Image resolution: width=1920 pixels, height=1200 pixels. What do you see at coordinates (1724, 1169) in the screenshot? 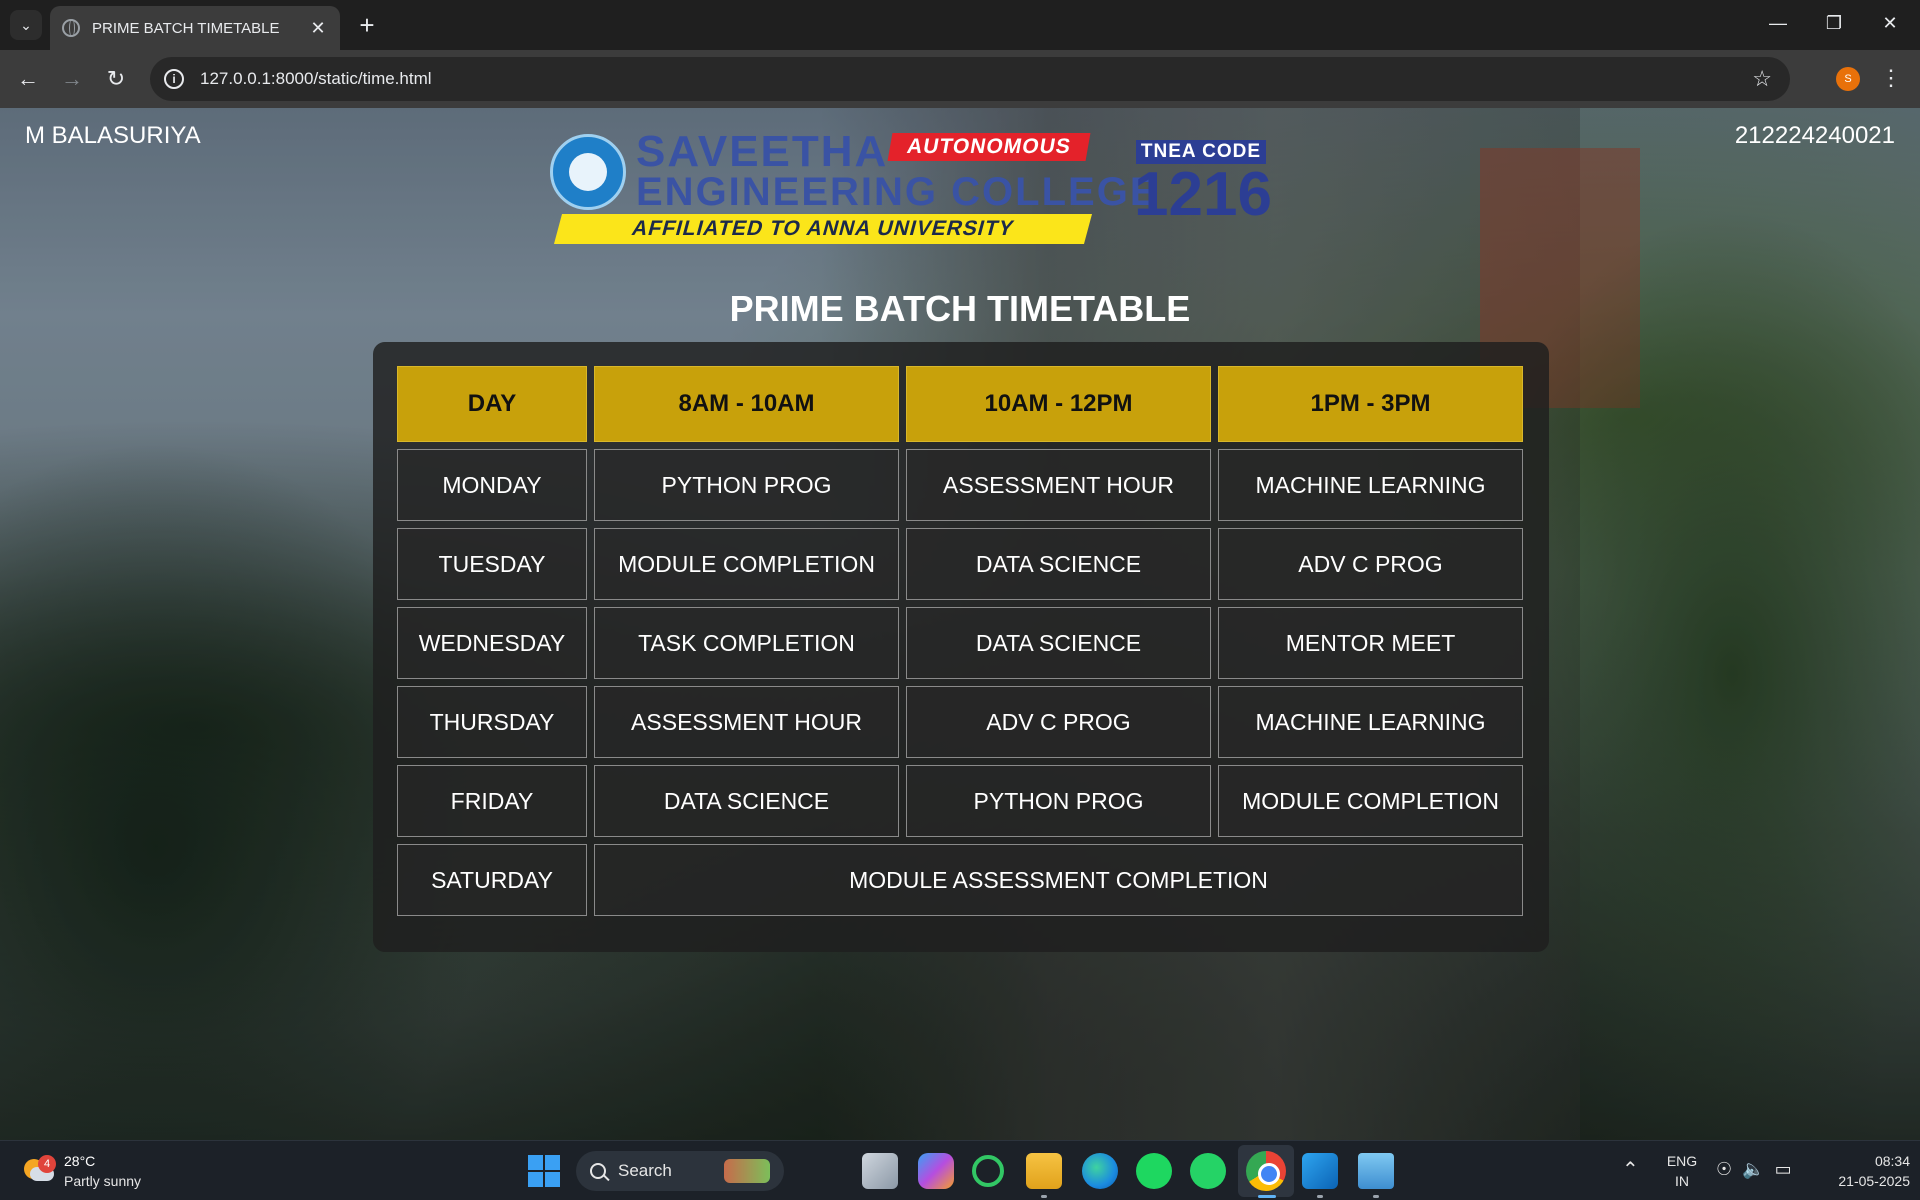
I see `network-icon: ☉` at bounding box center [1724, 1169].